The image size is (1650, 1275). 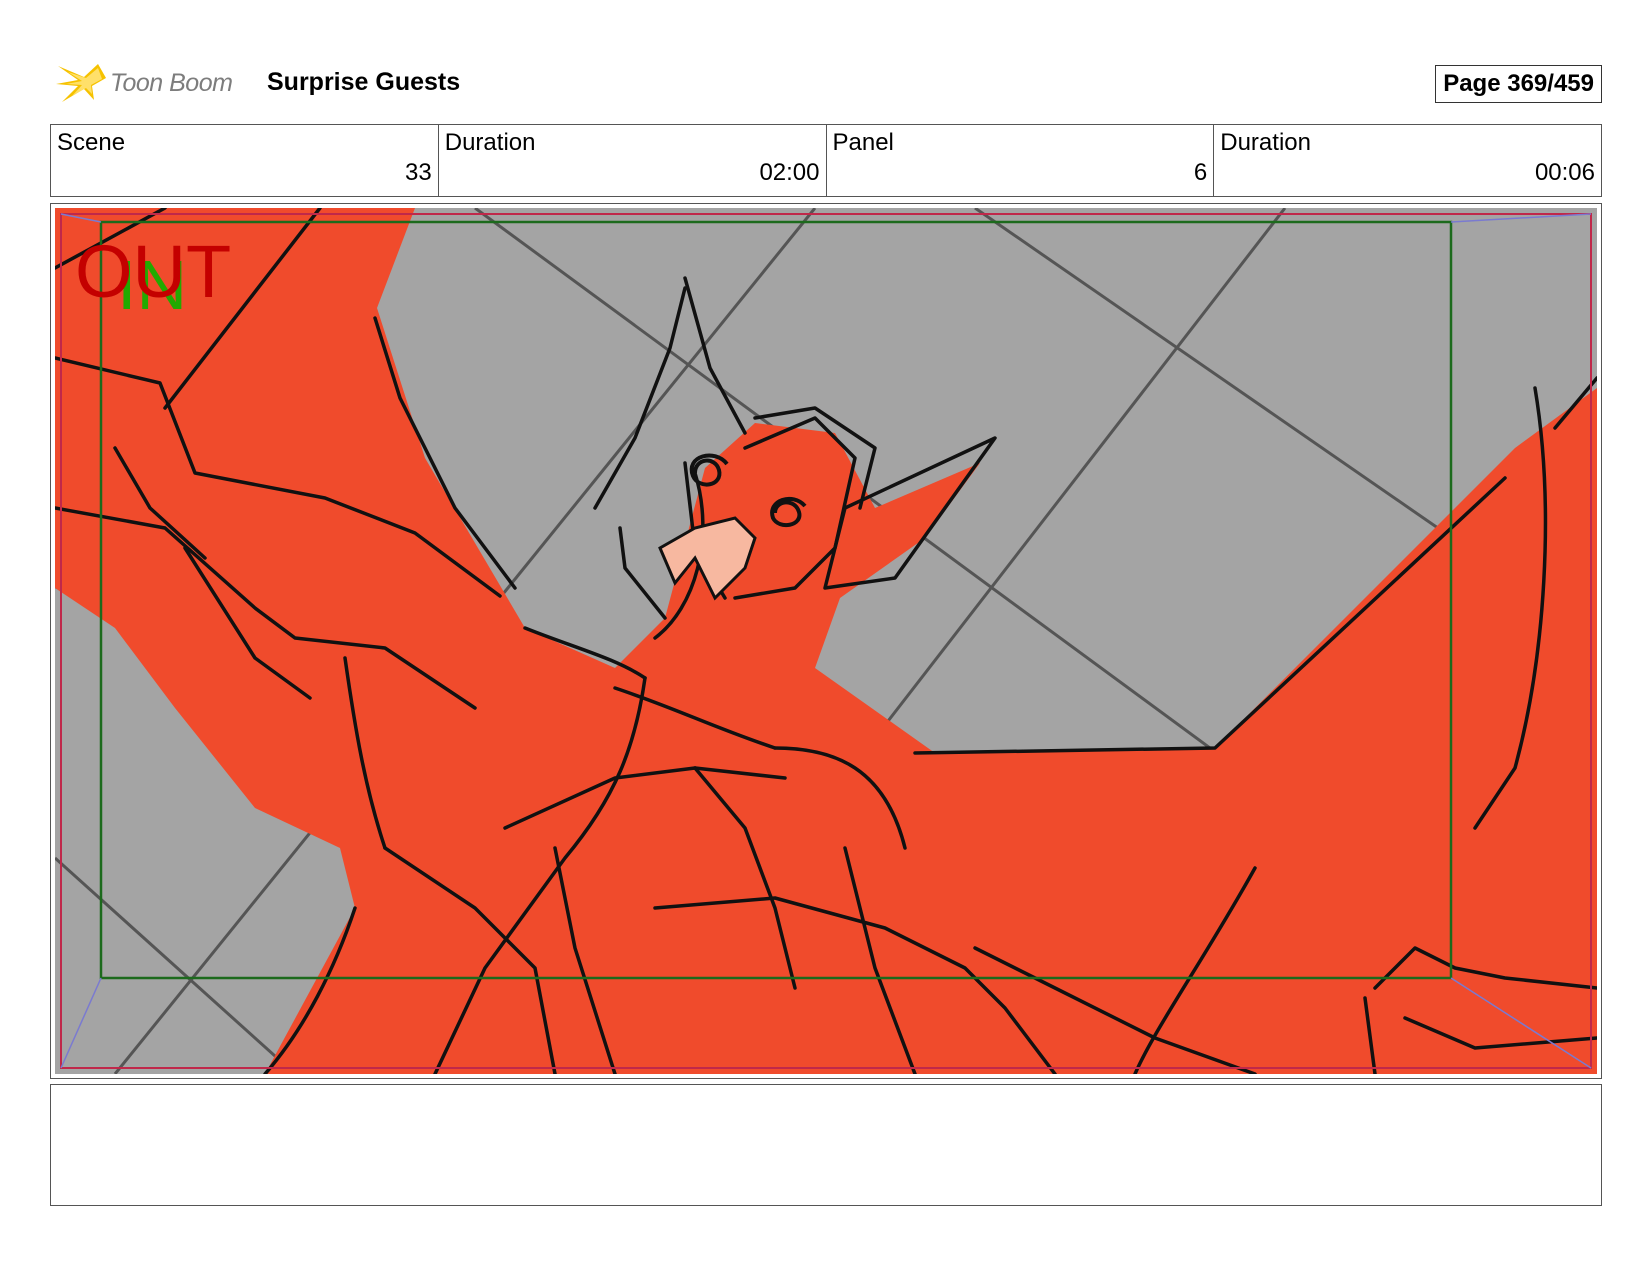 I want to click on toon-boom-logo: Toon Boom, so click(x=154, y=81).